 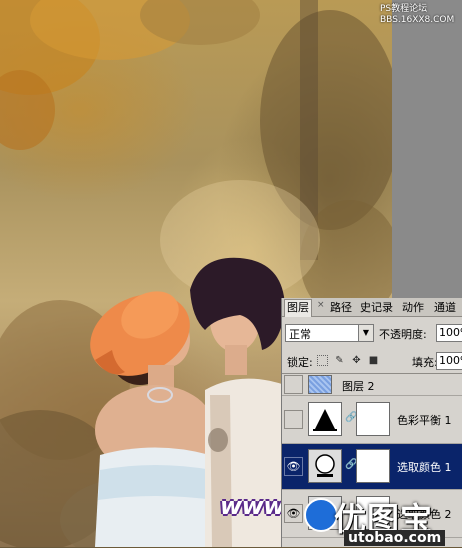 I want to click on opacity-label: 不透明度:, so click(x=403, y=334).